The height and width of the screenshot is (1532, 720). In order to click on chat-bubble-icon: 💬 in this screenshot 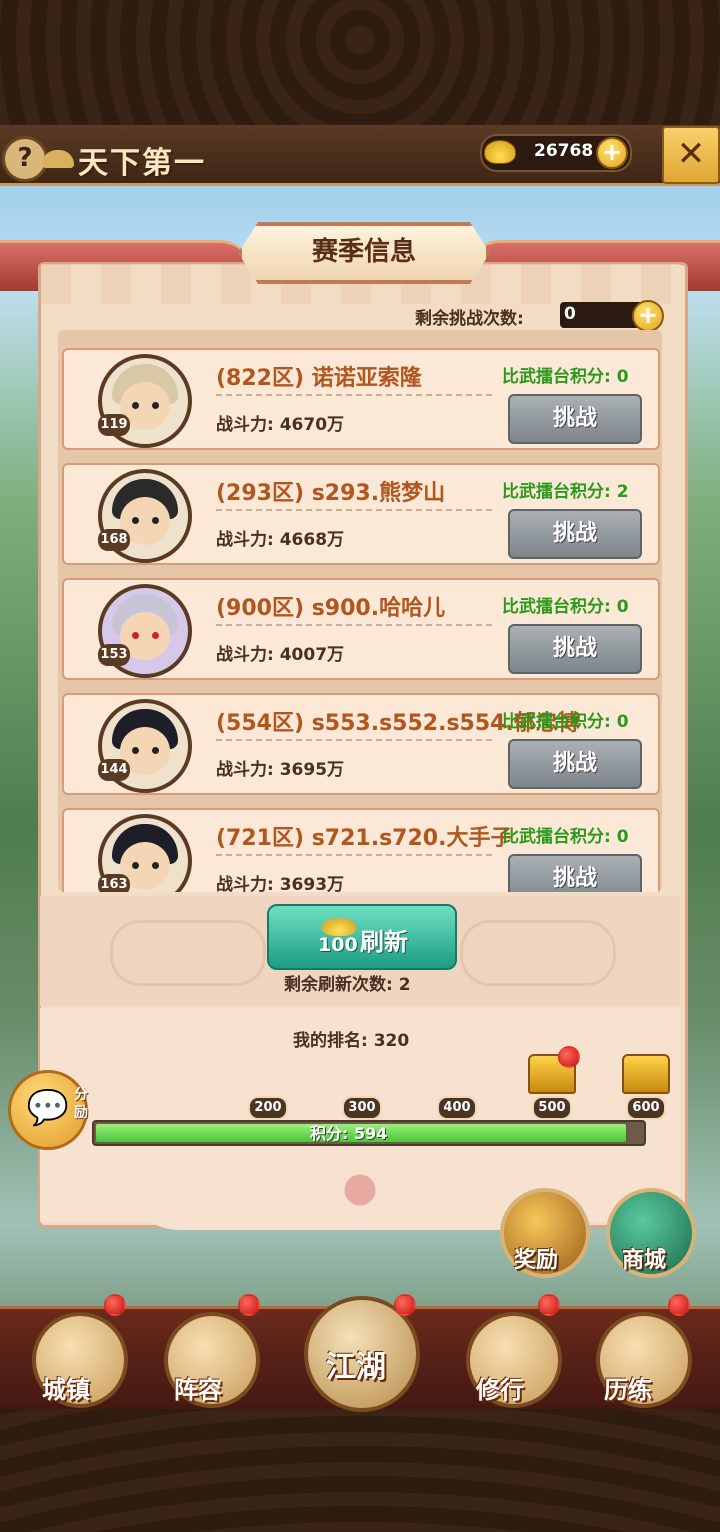, I will do `click(48, 1108)`.